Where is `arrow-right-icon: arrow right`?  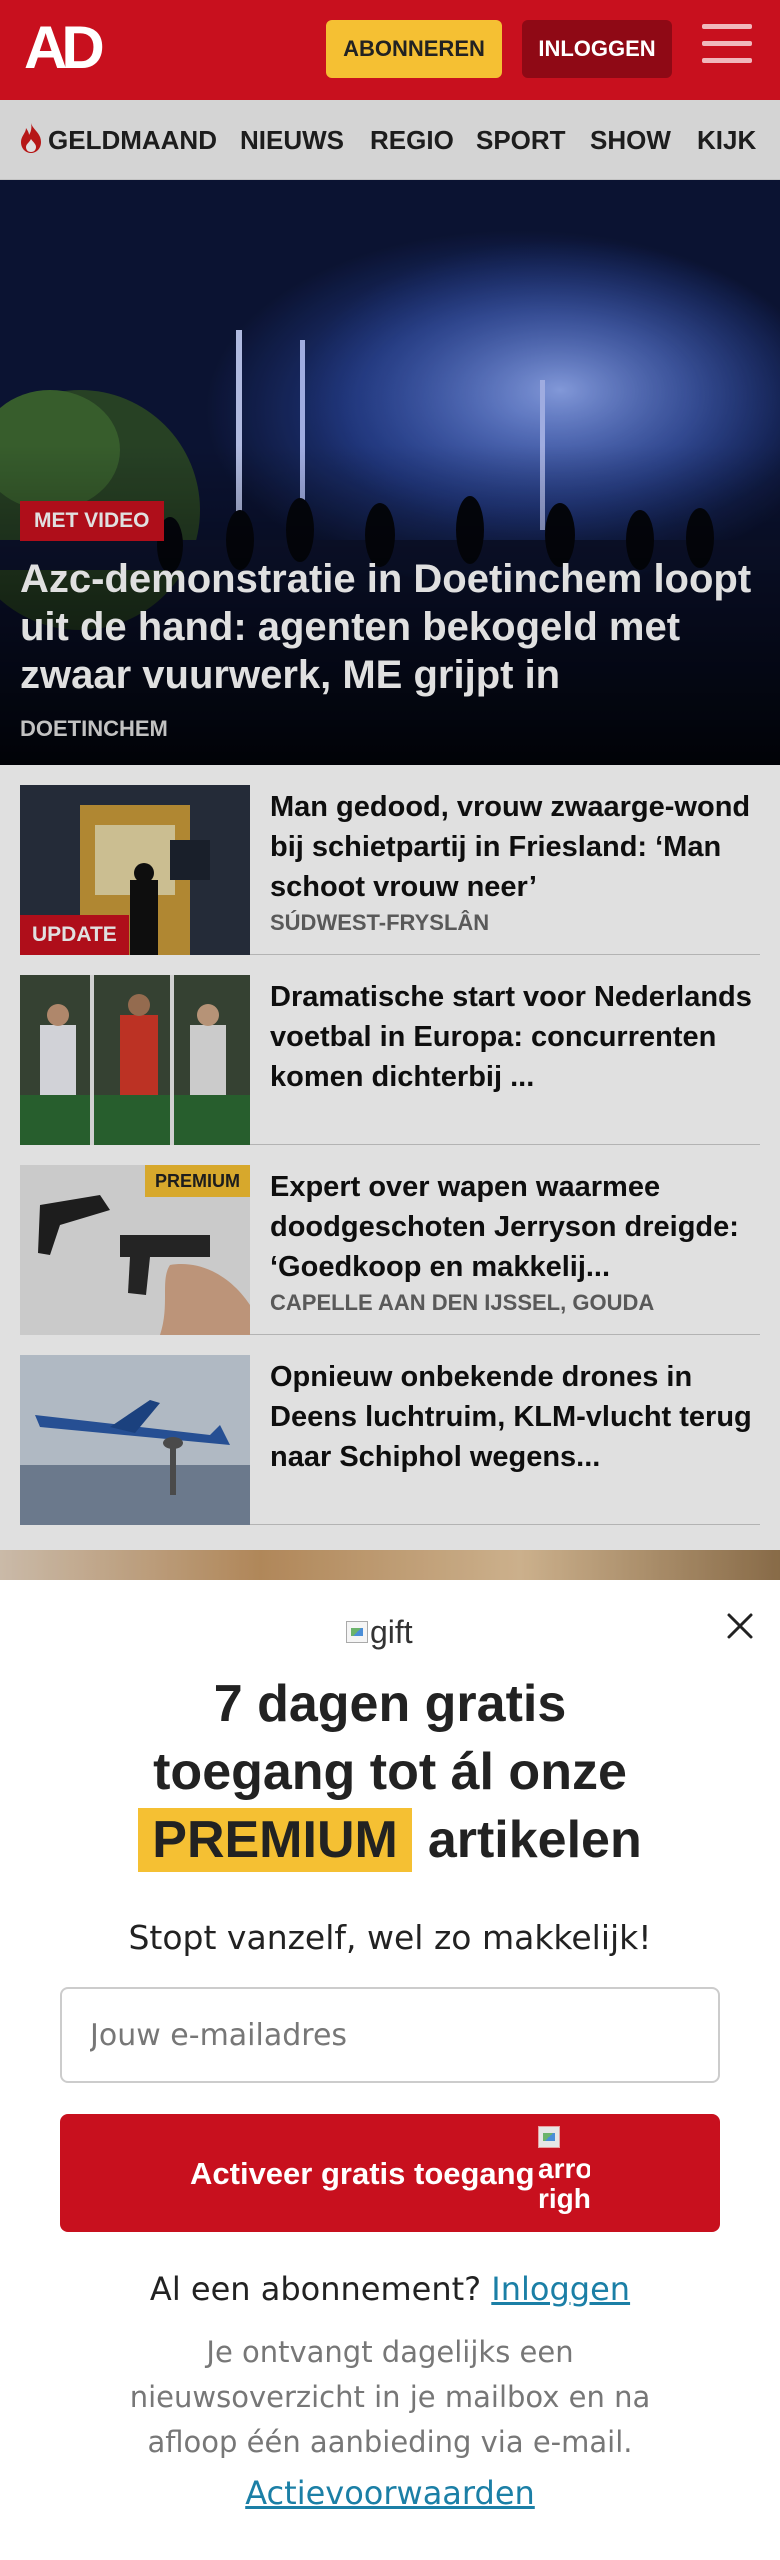
arrow-right-icon: arrow right is located at coordinates (564, 2174).